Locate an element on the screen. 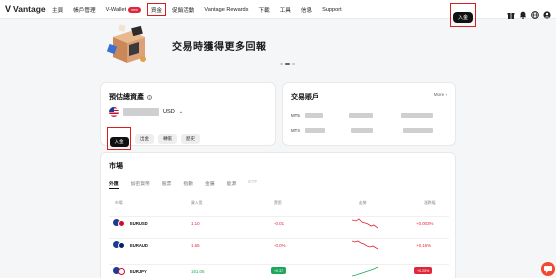 Image resolution: width=556 pixels, height=278 pixels. column-header-ask: 賣價 is located at coordinates (278, 203).